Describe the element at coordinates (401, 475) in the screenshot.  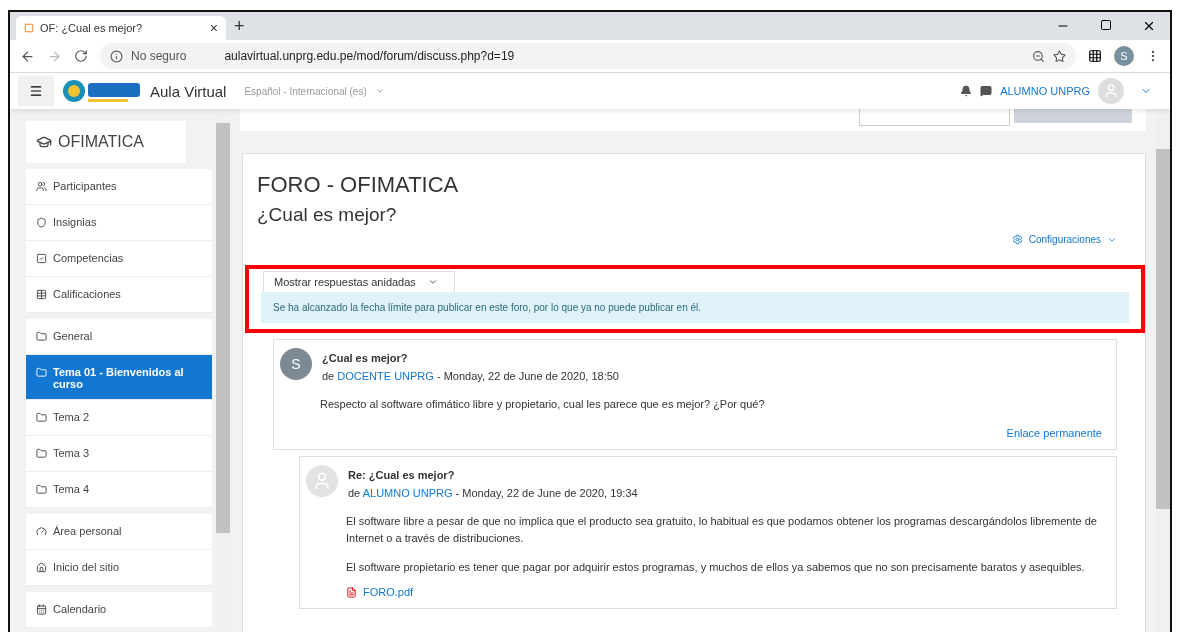
I see `post-subject: Re: ¿Cual es mejor?` at that location.